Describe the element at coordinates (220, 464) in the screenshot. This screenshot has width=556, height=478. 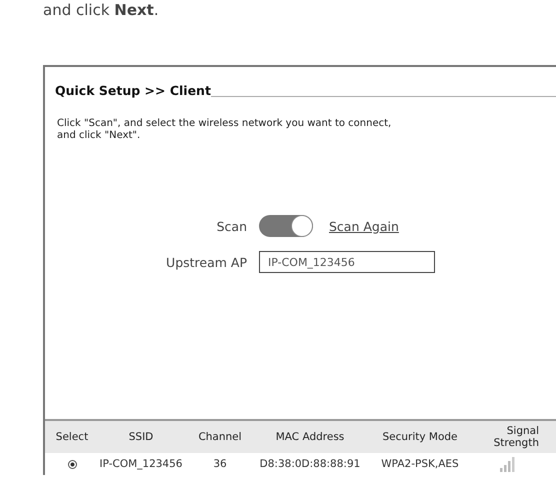
I see `channel-cell-text: 36` at that location.